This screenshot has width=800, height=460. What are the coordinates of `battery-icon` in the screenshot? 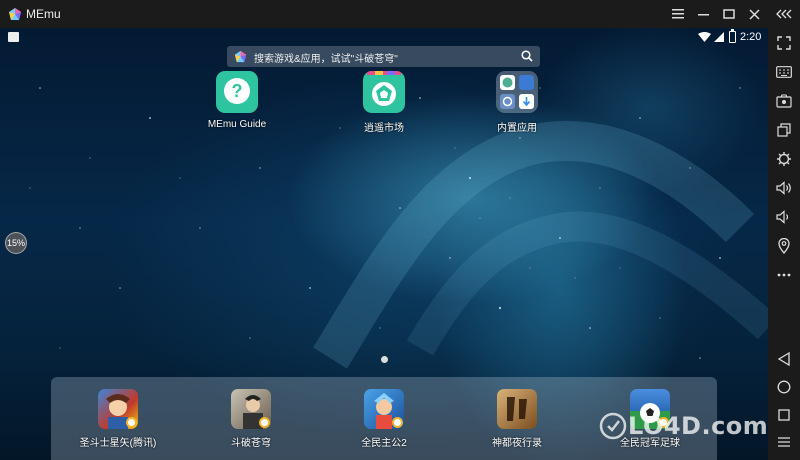 It's located at (732, 36).